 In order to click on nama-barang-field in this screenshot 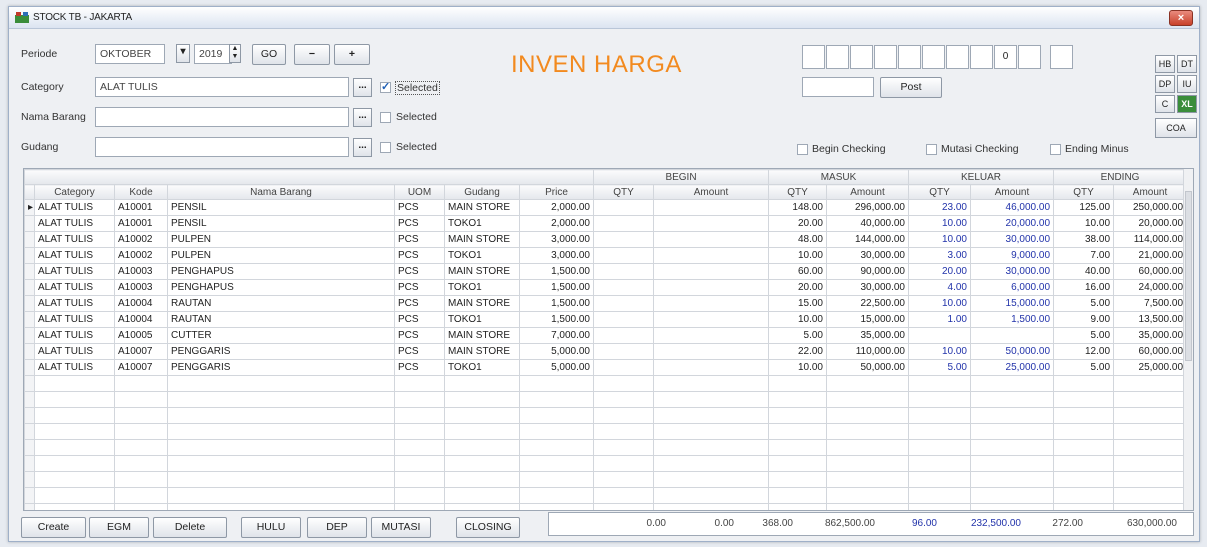, I will do `click(222, 117)`.